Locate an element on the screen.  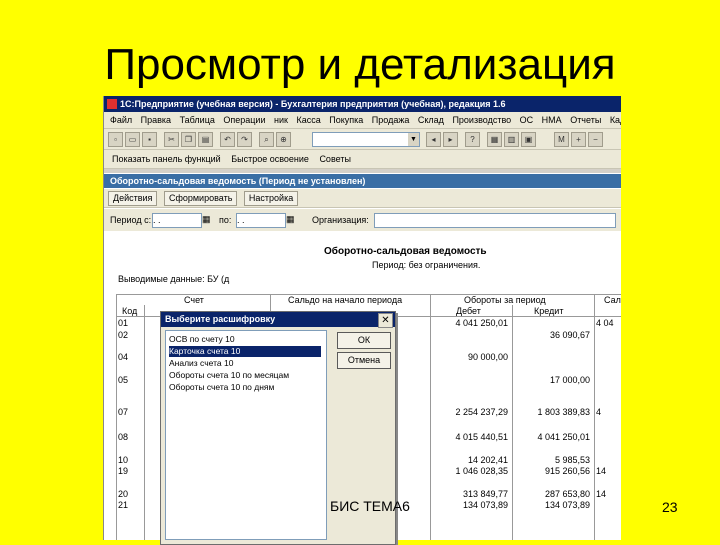
report-units: Выводимые данные: БУ (д is located at coordinates (174, 279).